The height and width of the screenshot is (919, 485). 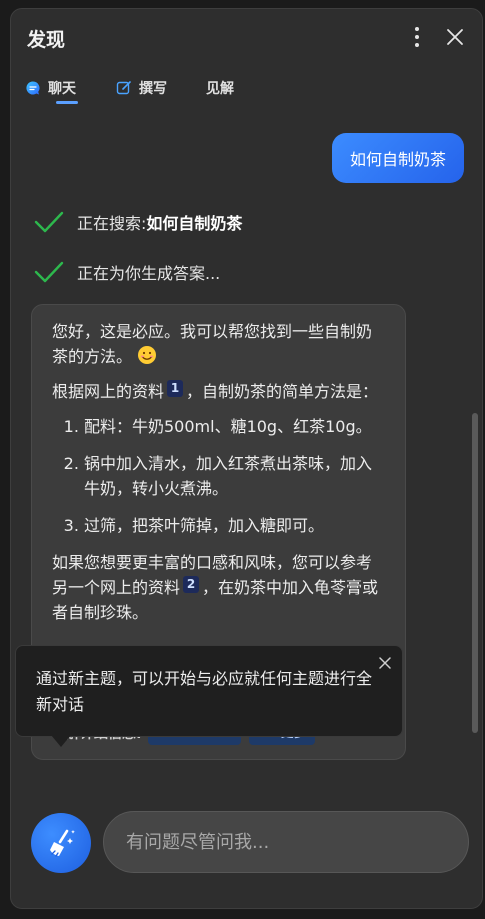 What do you see at coordinates (475, 573) in the screenshot?
I see `scrollbar-thumb` at bounding box center [475, 573].